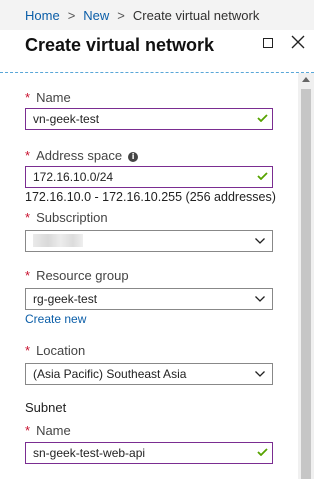 The height and width of the screenshot is (479, 320). I want to click on location-select: (Asia Pacific) Southeast Asia, so click(149, 374).